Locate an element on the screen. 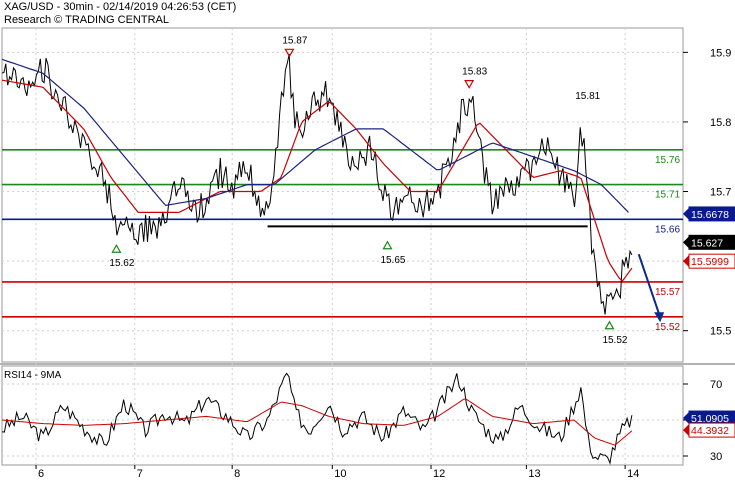 Image resolution: width=735 pixels, height=480 pixels. level-label: 15.76 is located at coordinates (667, 160).